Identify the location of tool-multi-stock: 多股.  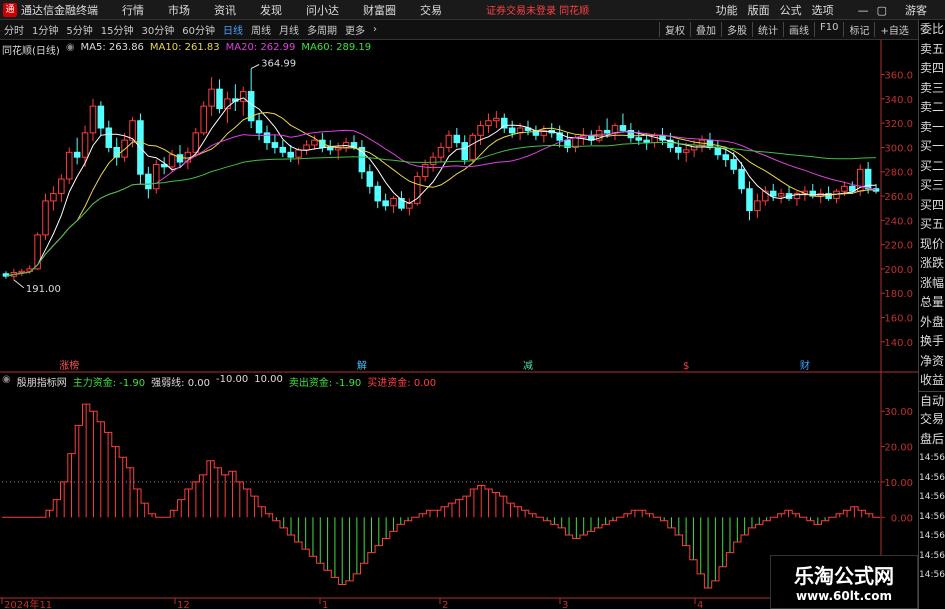
(736, 29).